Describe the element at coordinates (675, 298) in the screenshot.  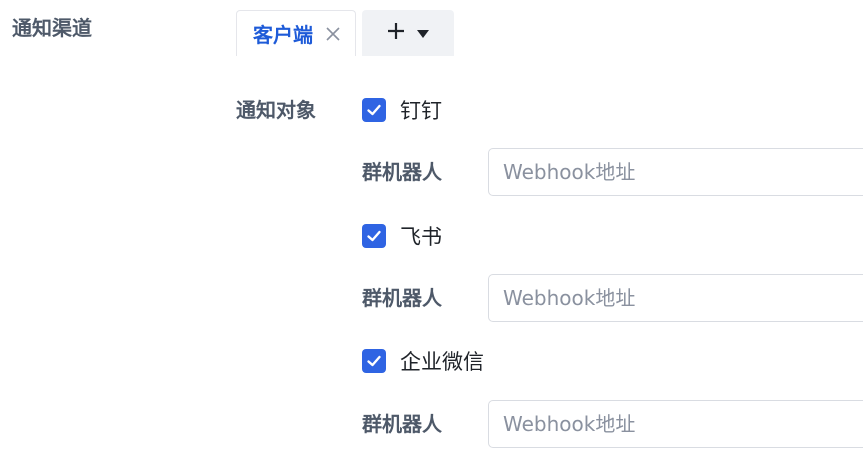
I see `feishu-webhook-input` at that location.